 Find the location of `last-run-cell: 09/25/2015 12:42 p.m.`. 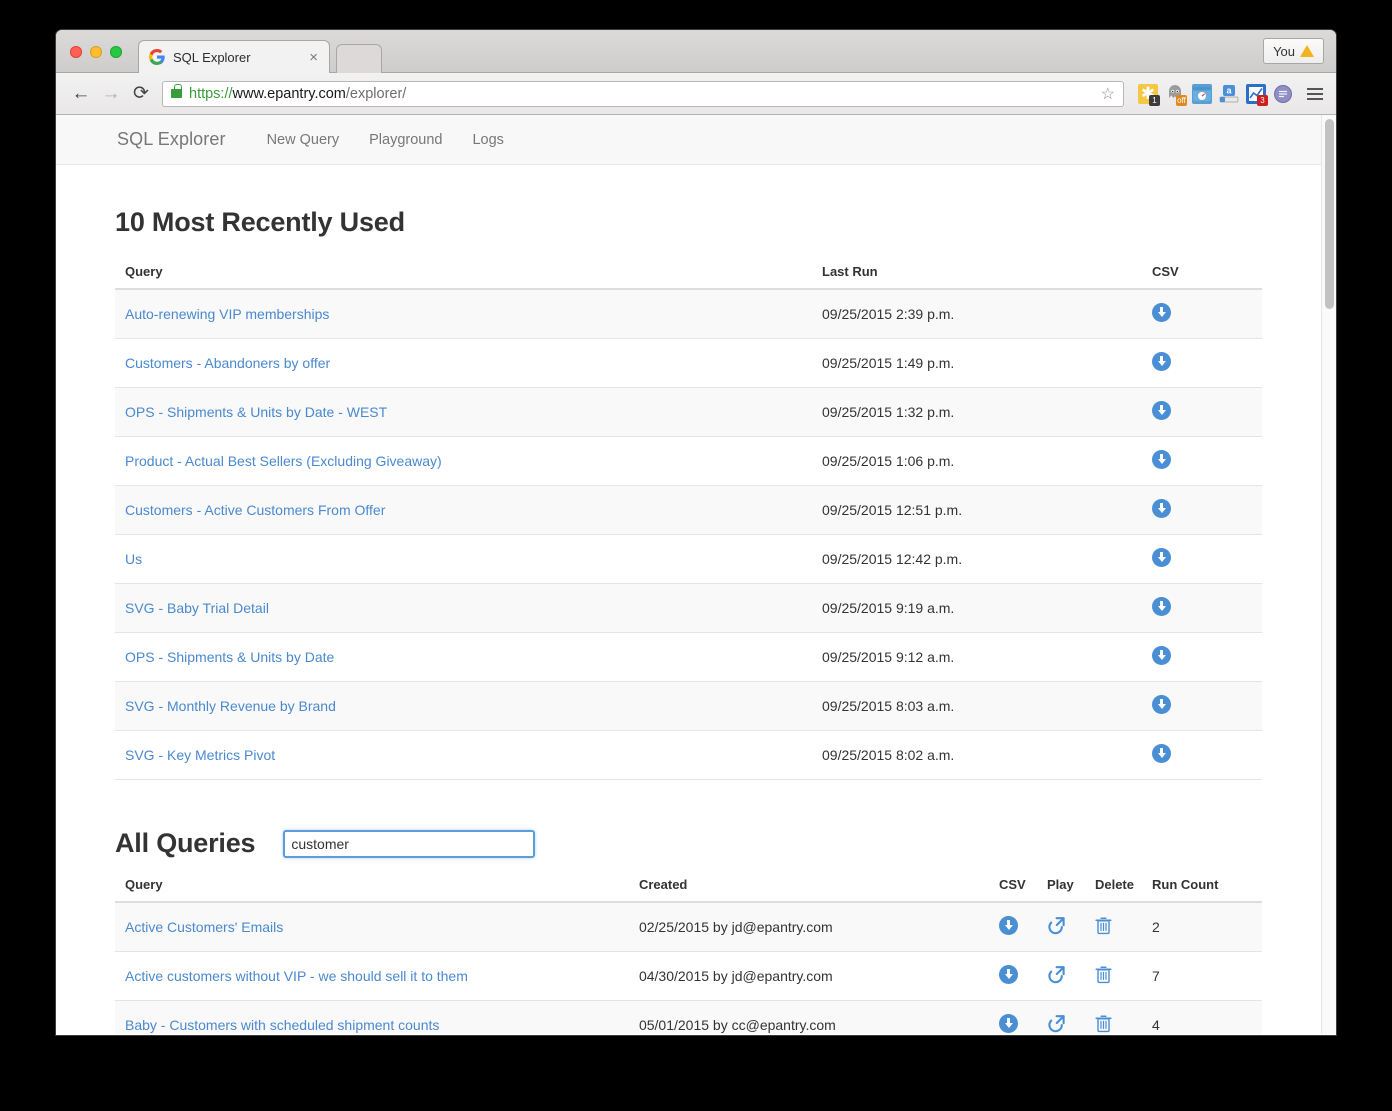

last-run-cell: 09/25/2015 12:42 p.m. is located at coordinates (977, 559).